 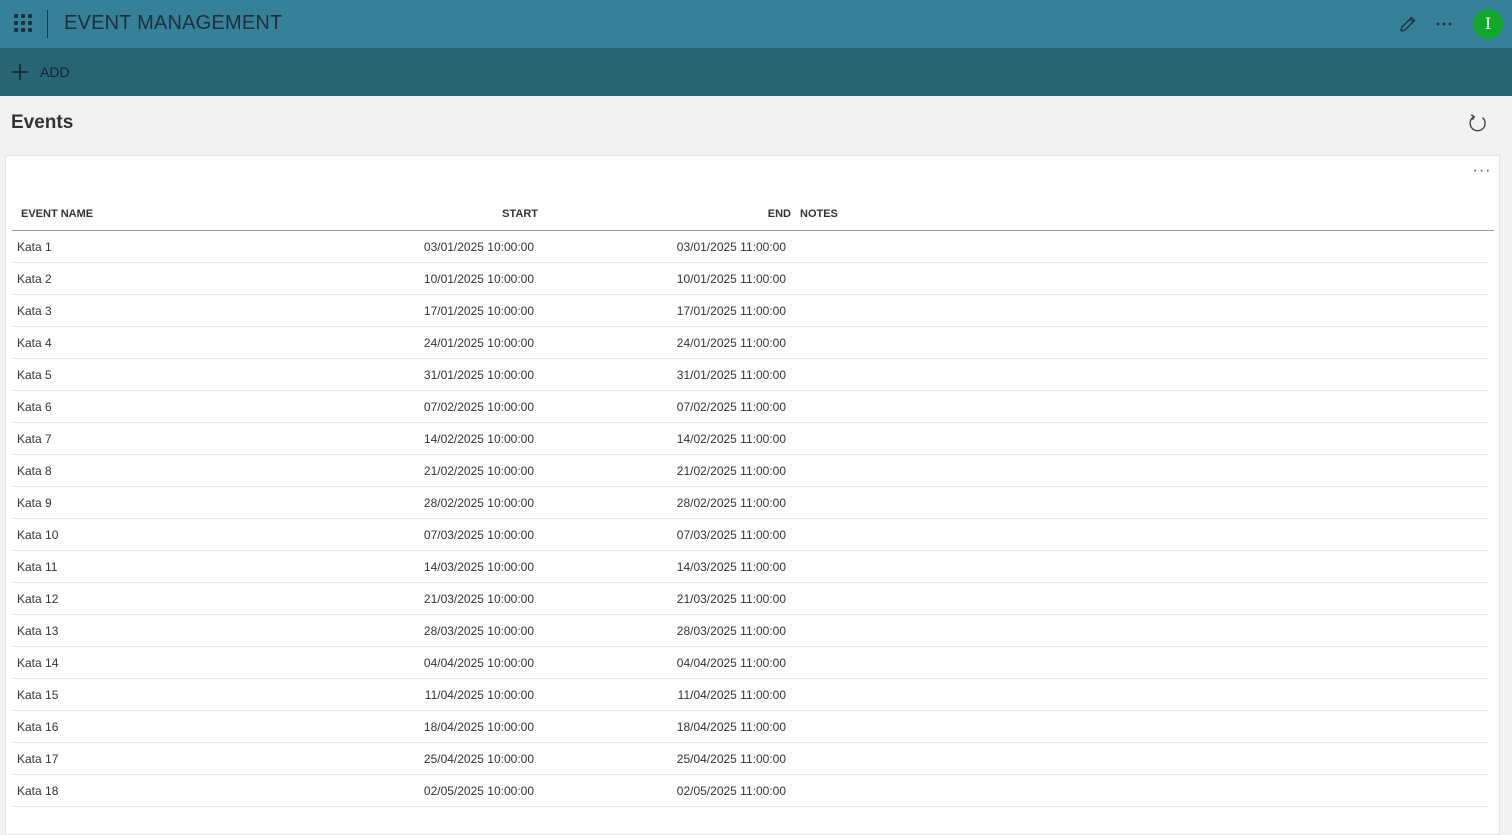 What do you see at coordinates (478, 279) in the screenshot?
I see `cell-start: 10/01/2025 10:00:00` at bounding box center [478, 279].